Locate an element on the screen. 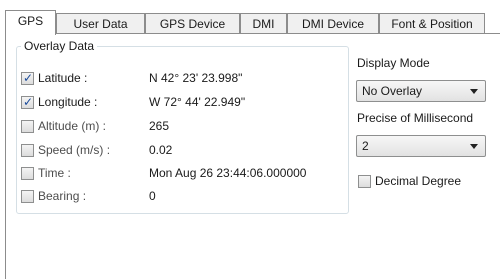 Image resolution: width=500 pixels, height=279 pixels. tab-dmi-device: DMI Device is located at coordinates (333, 23).